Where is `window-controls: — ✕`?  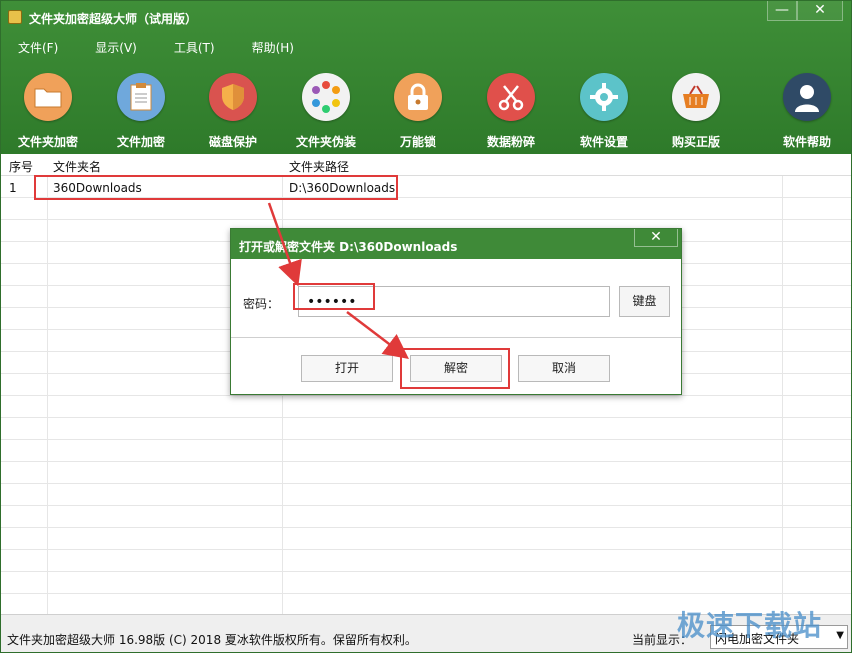 window-controls: — ✕ is located at coordinates (805, 11).